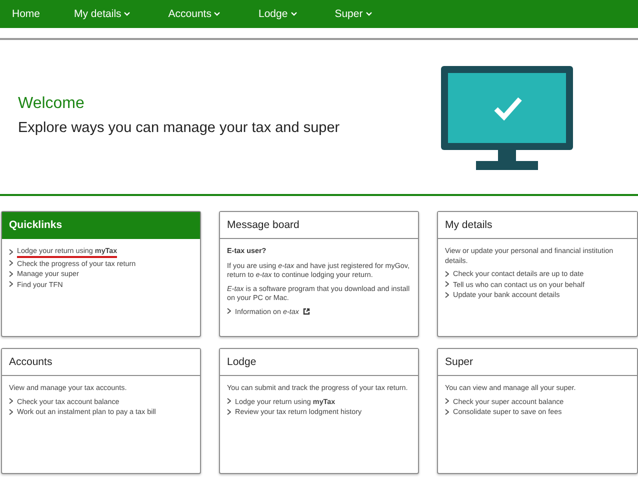 The image size is (638, 479). What do you see at coordinates (319, 225) in the screenshot?
I see `card-title: Message board` at bounding box center [319, 225].